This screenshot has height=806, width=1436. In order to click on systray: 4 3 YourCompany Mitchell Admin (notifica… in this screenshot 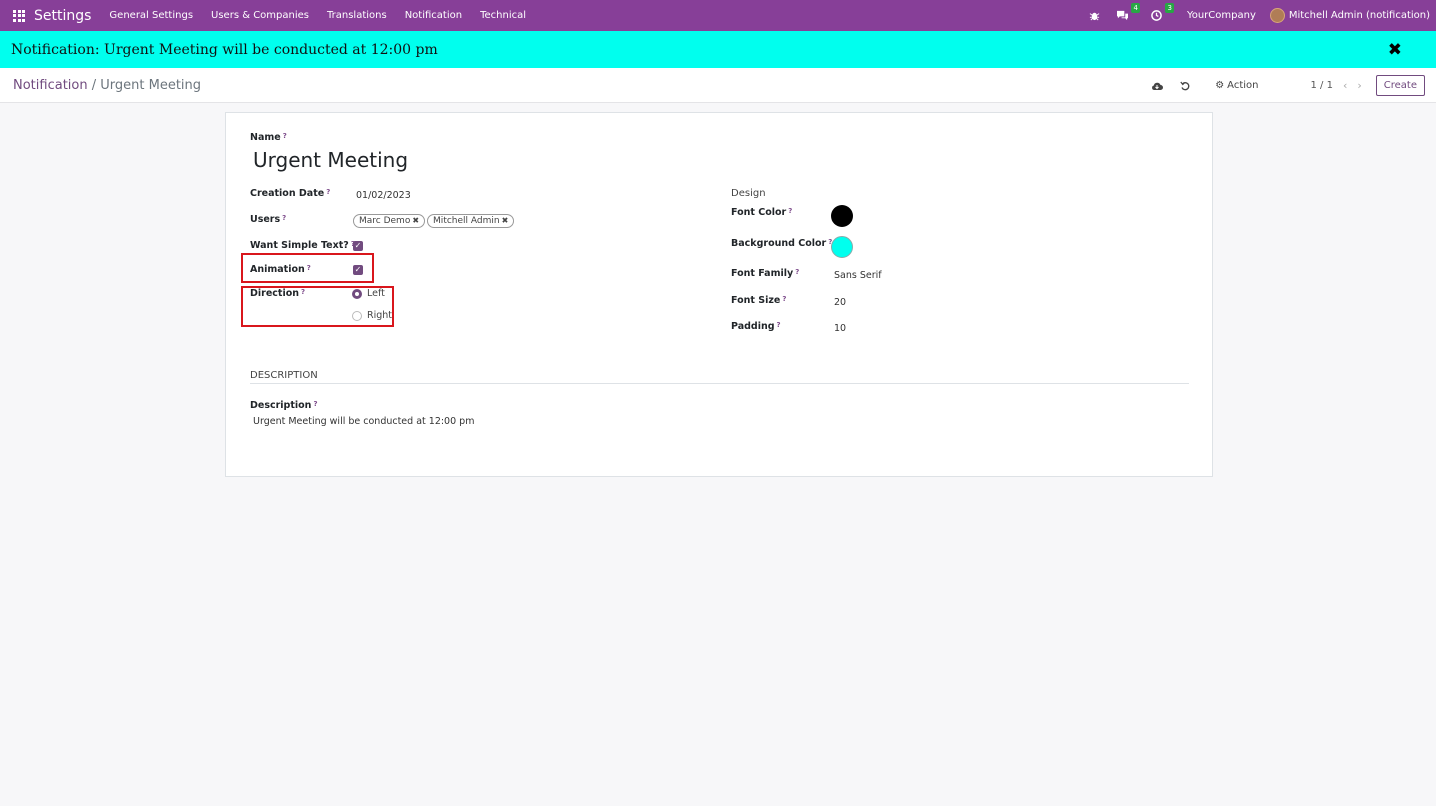, I will do `click(1252, 15)`.